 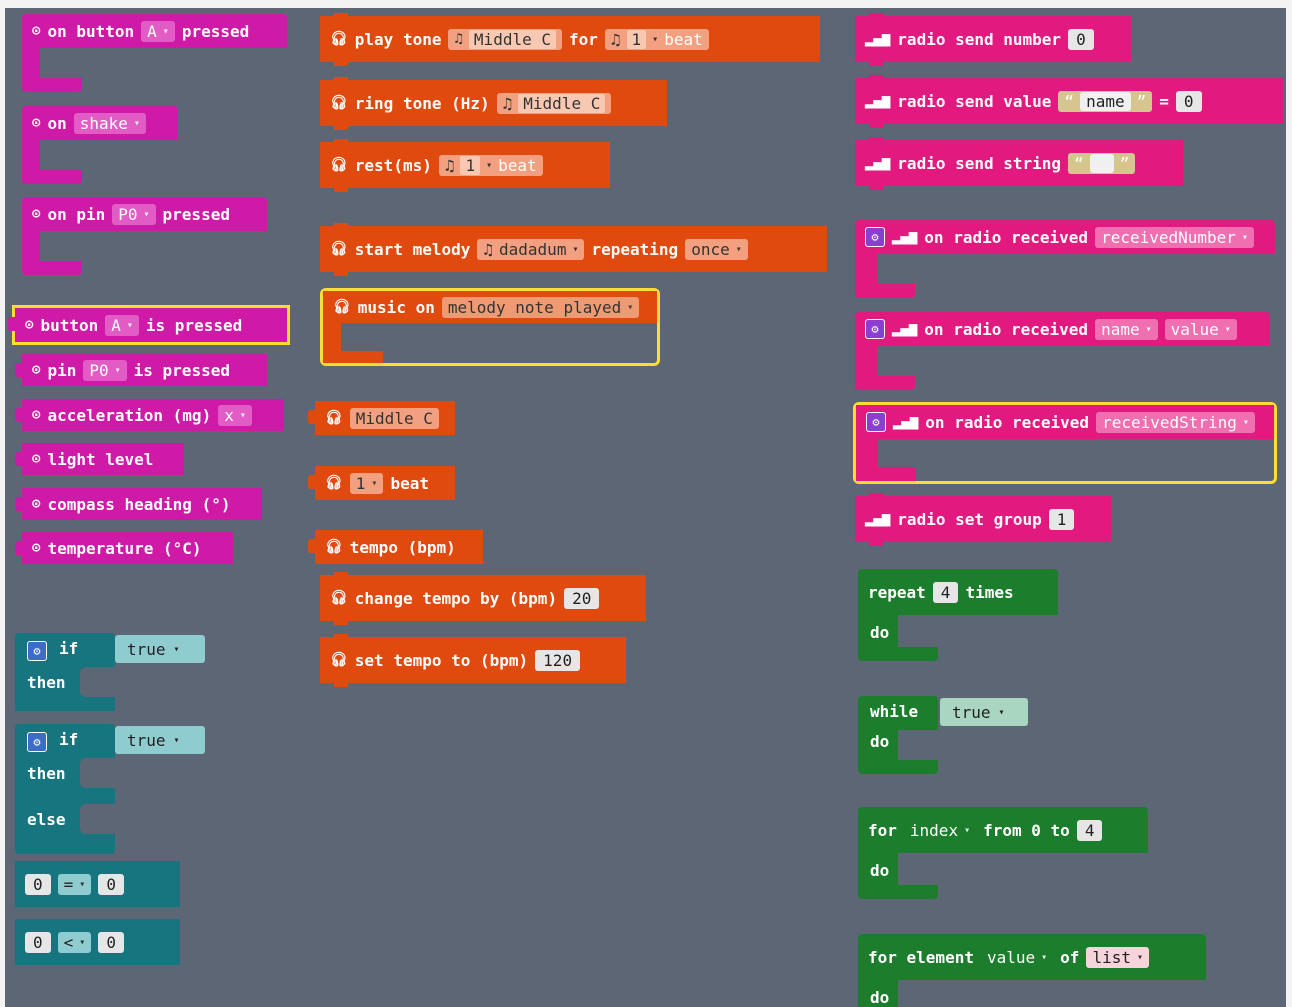 I want to click on axis-dropdown: x, so click(x=235, y=415).